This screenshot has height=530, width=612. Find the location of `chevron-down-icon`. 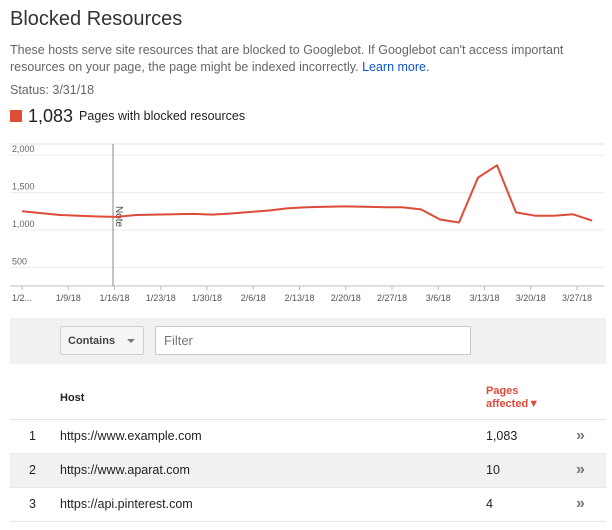

chevron-down-icon is located at coordinates (131, 341).